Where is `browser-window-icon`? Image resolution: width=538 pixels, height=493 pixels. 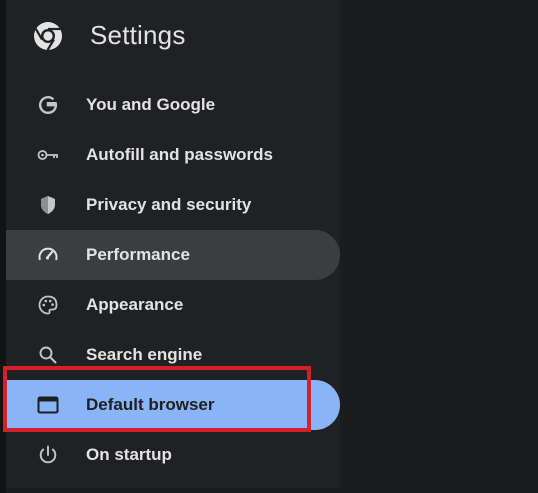 browser-window-icon is located at coordinates (48, 405).